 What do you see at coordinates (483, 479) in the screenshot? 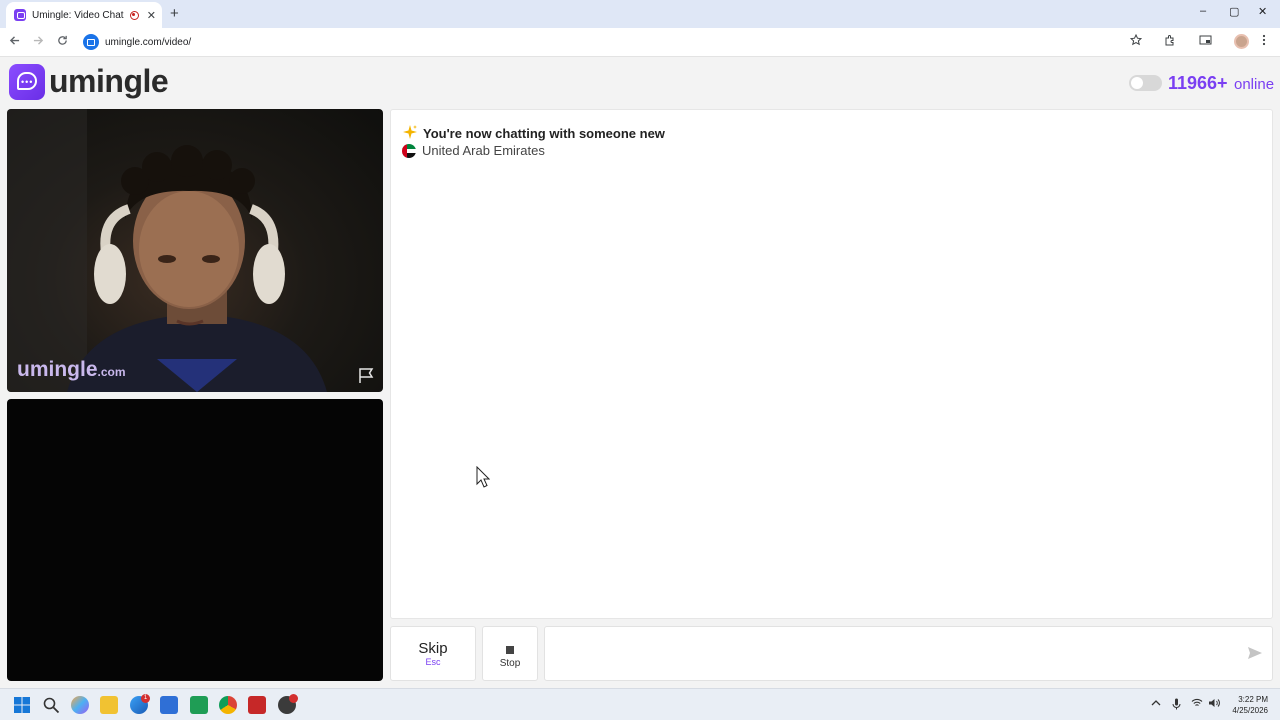
I see `mouse-cursor-icon` at bounding box center [483, 479].